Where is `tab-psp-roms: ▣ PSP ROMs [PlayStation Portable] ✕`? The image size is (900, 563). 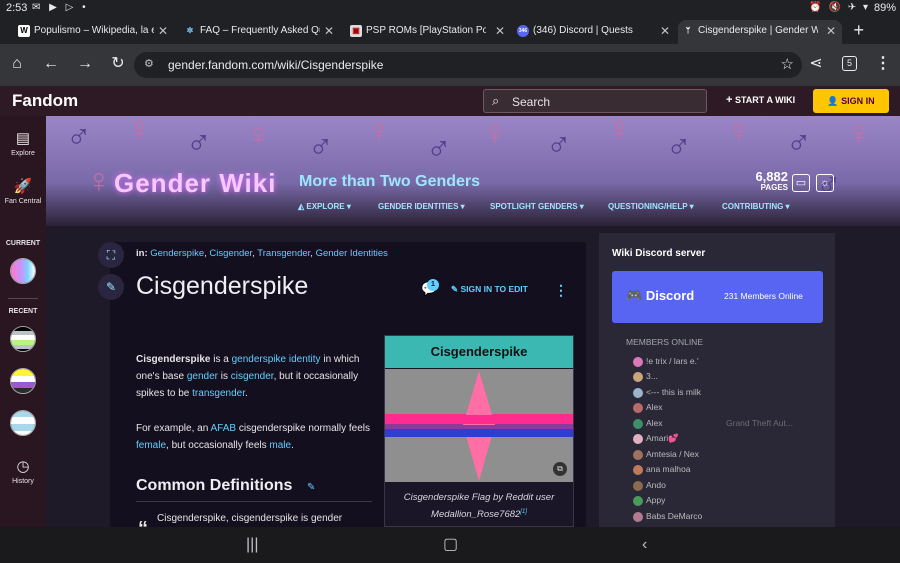
tab-psp-roms: ▣ PSP ROMs [PlayStation Portable] ✕ is located at coordinates (428, 32).